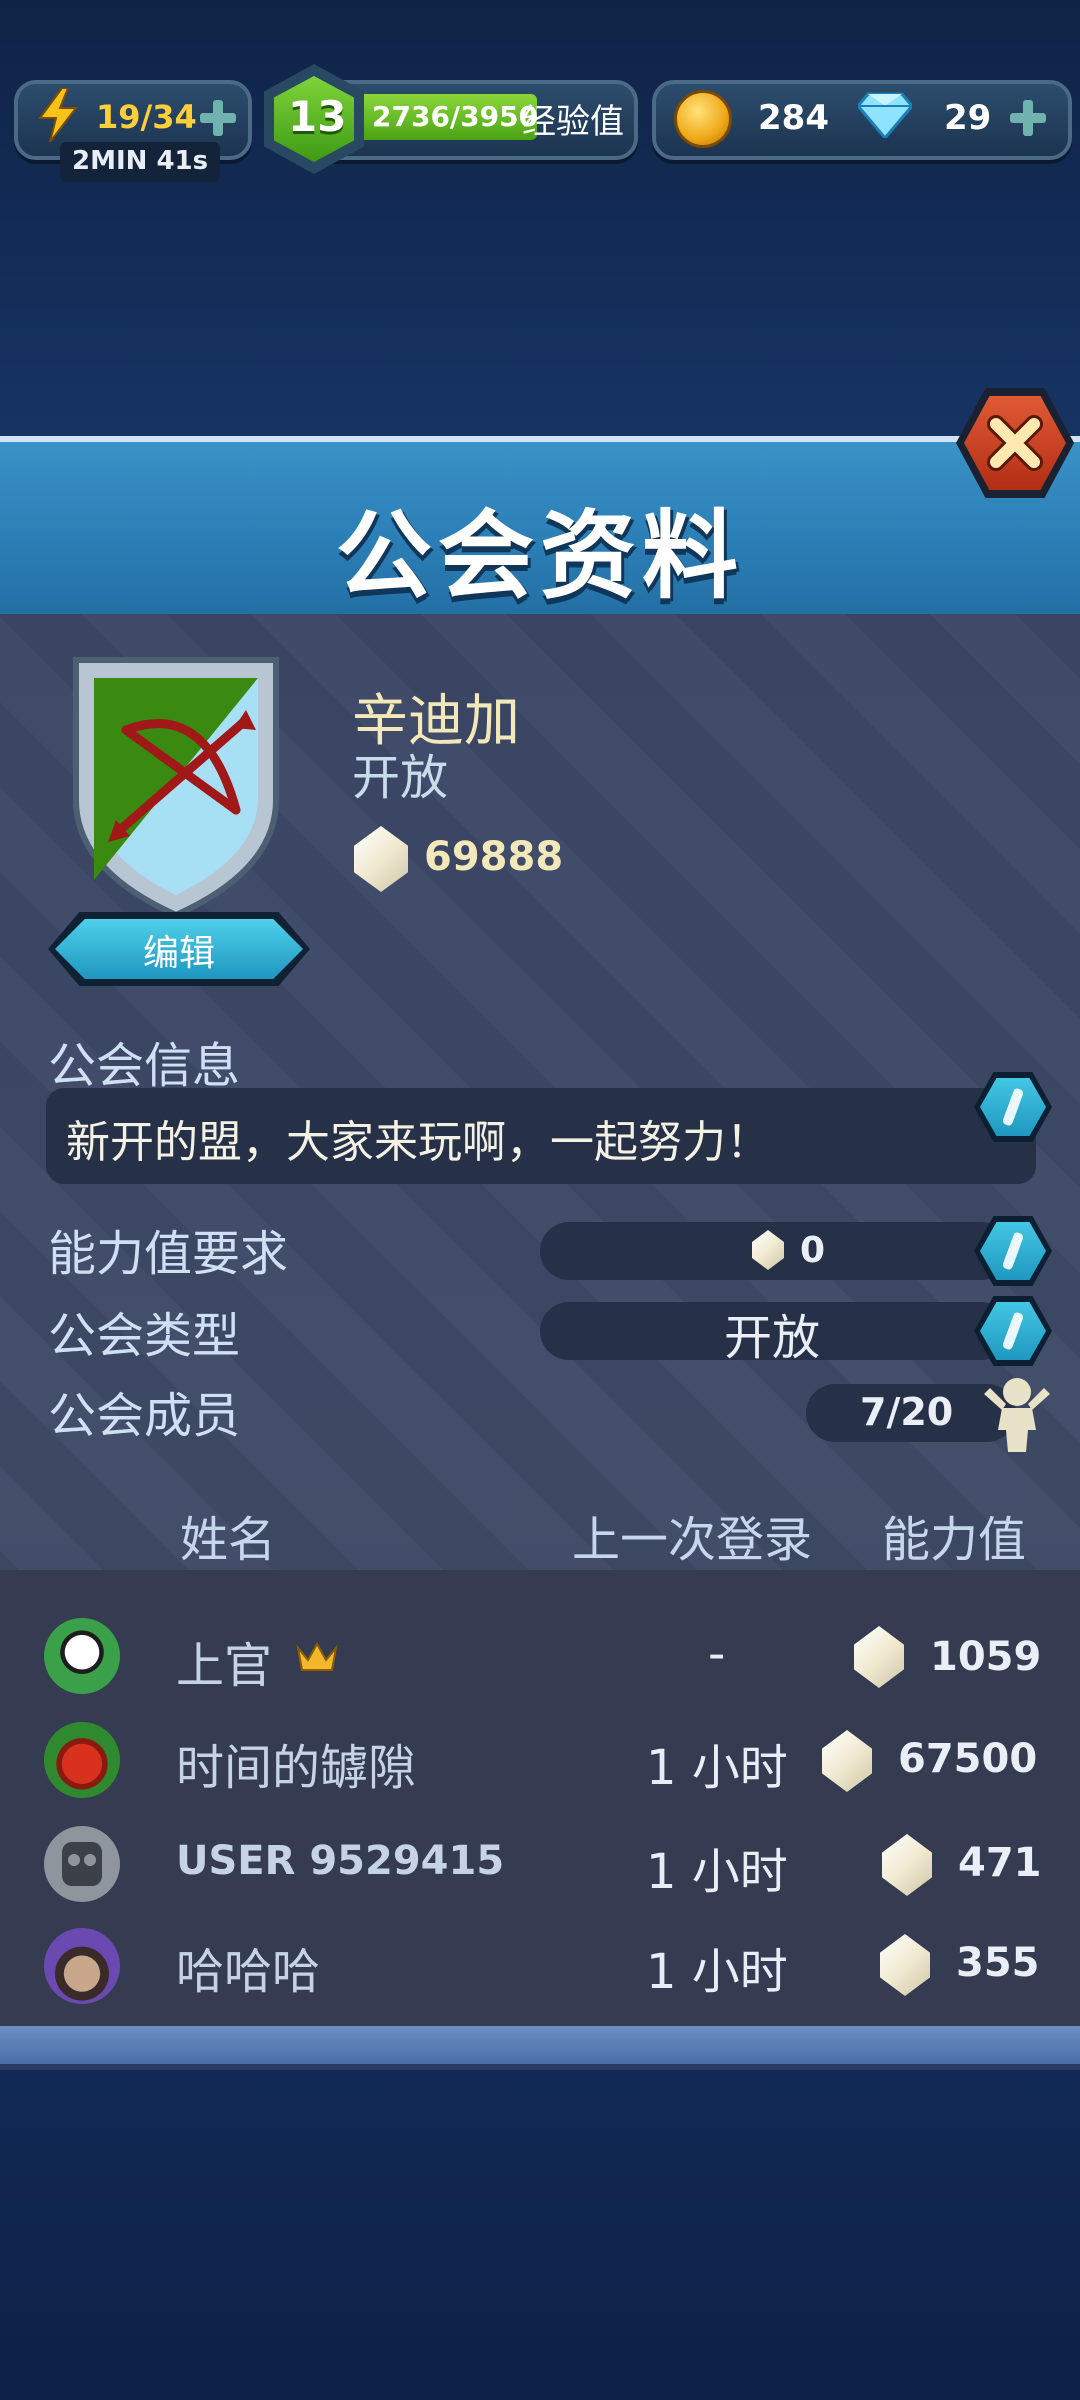  Describe the element at coordinates (968, 118) in the screenshot. I see `diamond-count: 29` at that location.